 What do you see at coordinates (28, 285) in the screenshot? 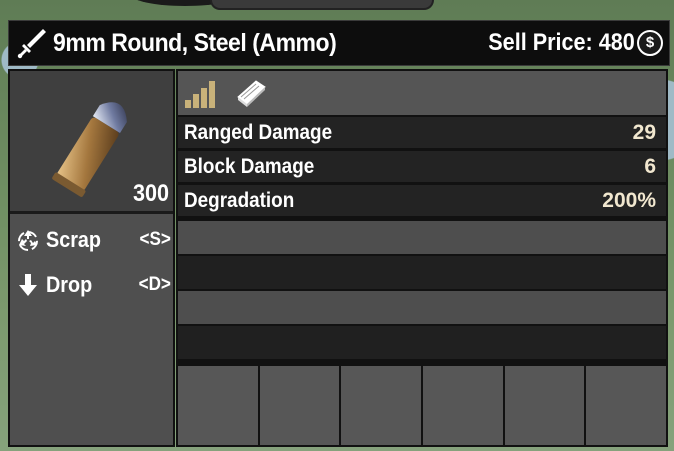
I see `down-arrow-icon` at bounding box center [28, 285].